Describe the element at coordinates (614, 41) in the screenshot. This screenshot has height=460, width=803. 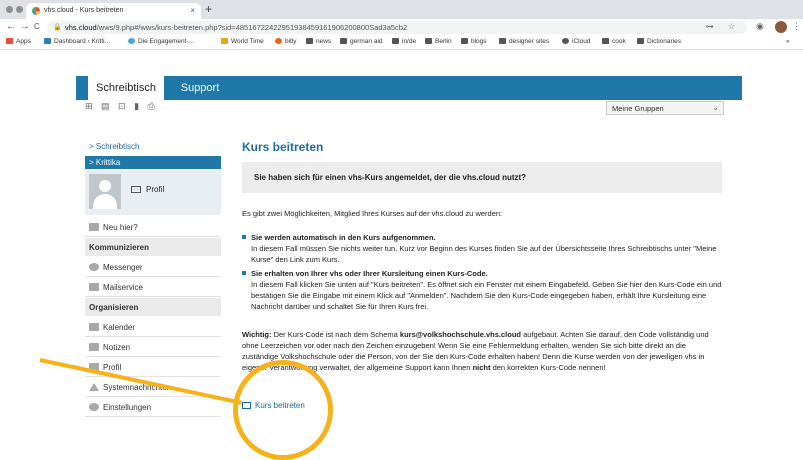
I see `bookmark-folder: cook` at that location.